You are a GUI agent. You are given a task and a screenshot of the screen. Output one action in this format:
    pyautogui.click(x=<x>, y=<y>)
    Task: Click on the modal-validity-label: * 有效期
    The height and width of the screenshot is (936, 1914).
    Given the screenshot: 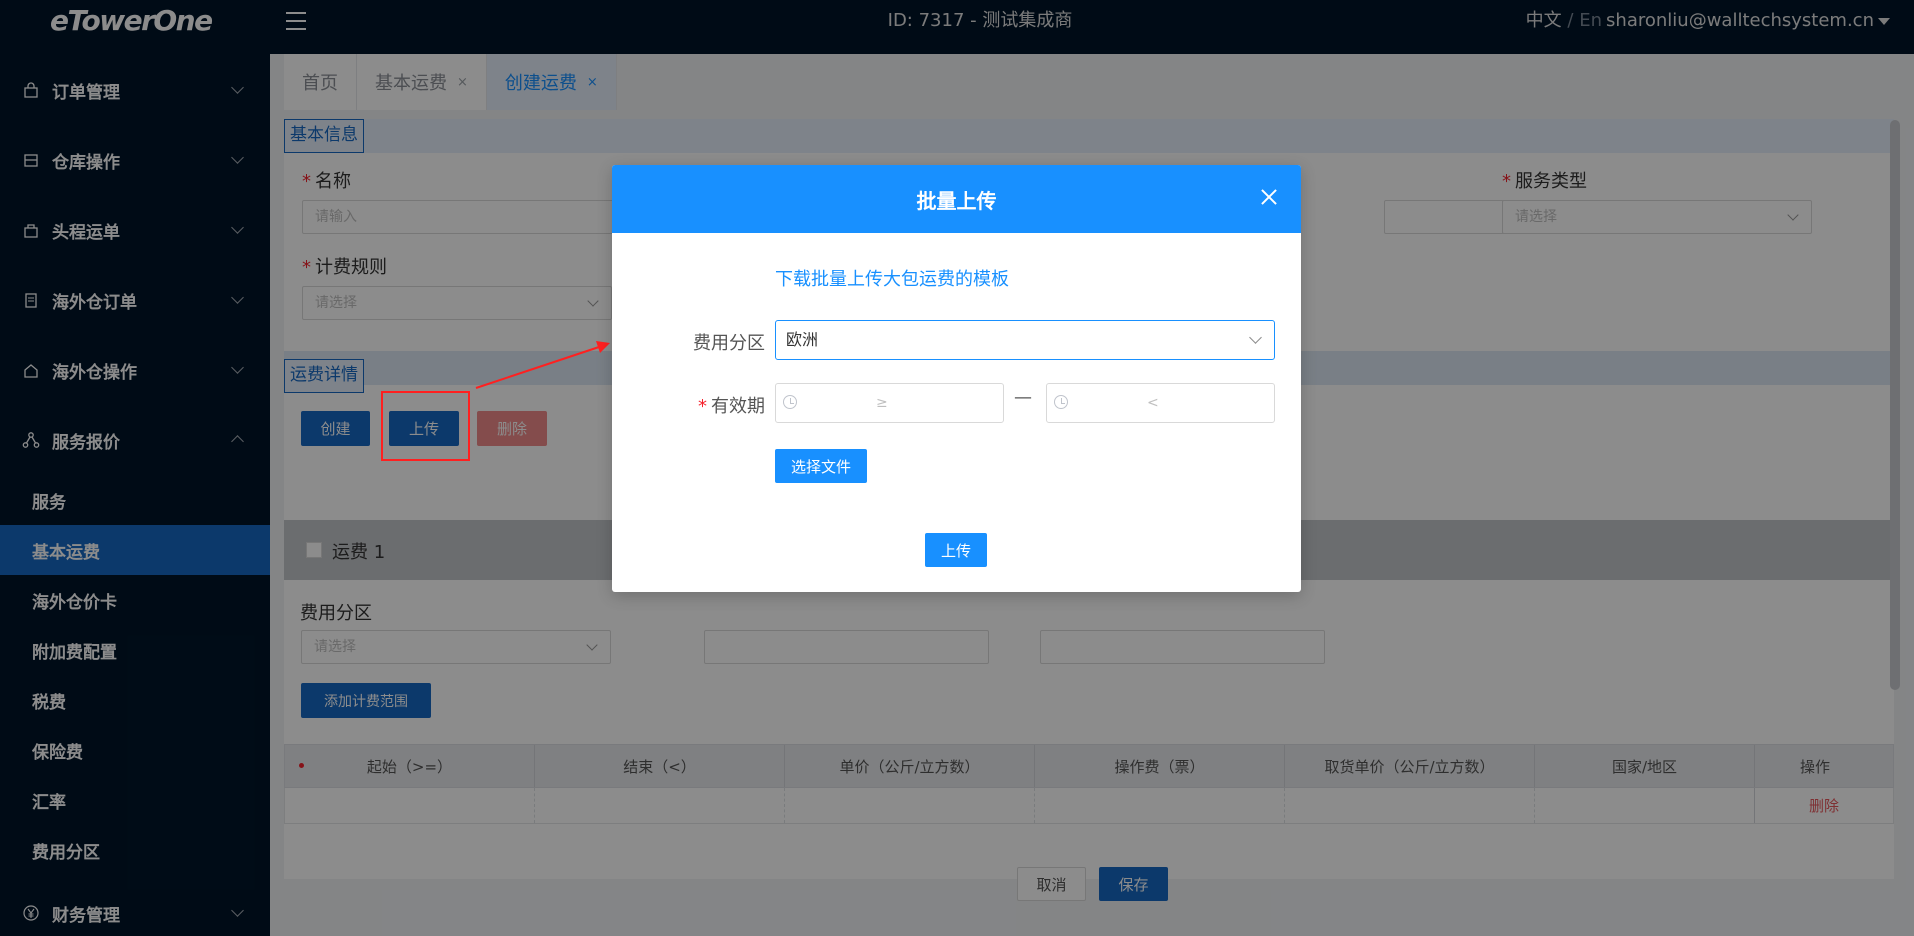 What is the action you would take?
    pyautogui.click(x=731, y=406)
    